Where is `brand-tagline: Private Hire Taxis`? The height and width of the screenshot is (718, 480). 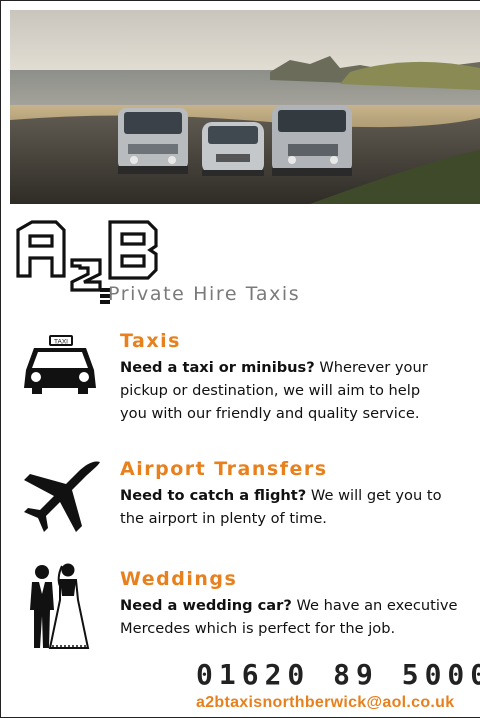
brand-tagline: Private Hire Taxis is located at coordinates (204, 294).